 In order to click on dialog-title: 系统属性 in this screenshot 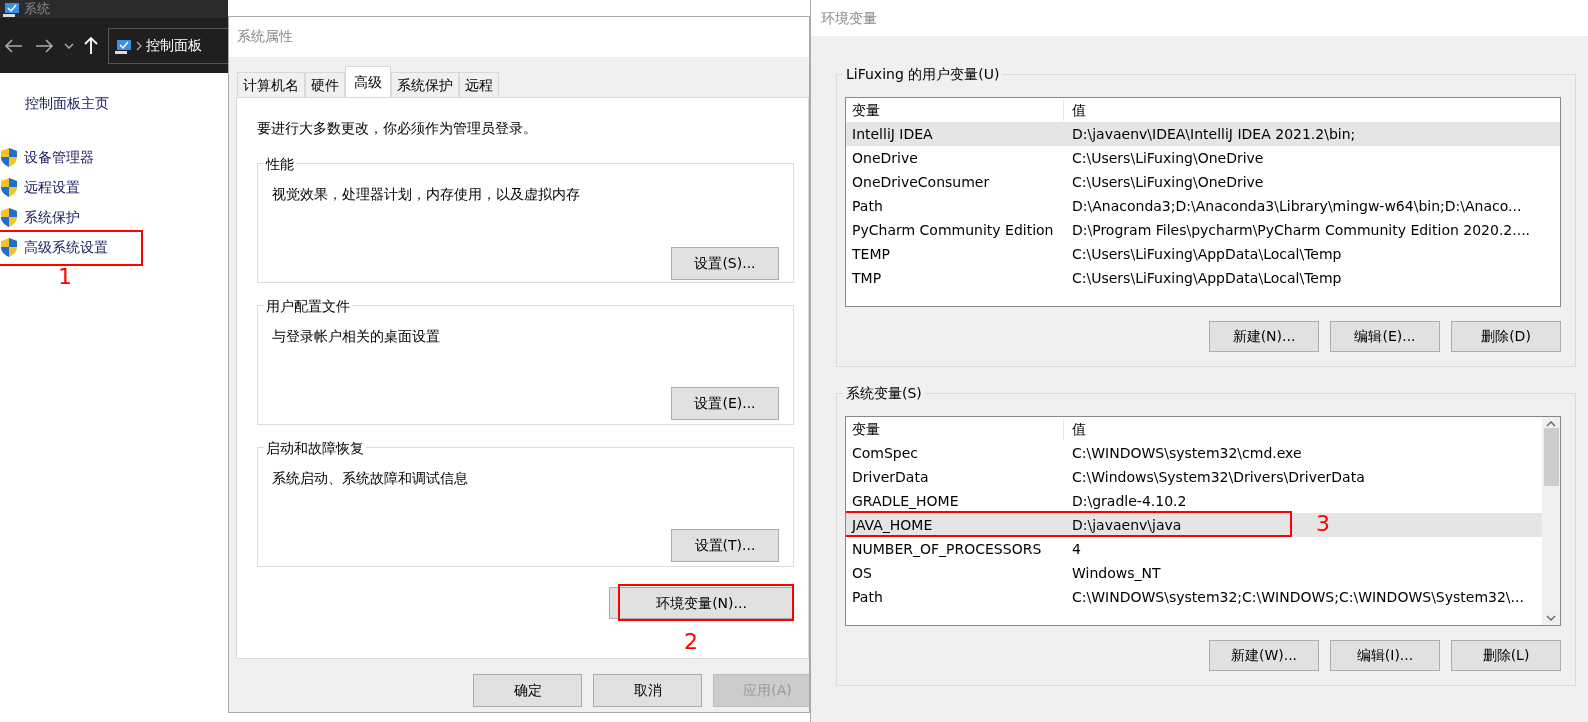, I will do `click(519, 37)`.